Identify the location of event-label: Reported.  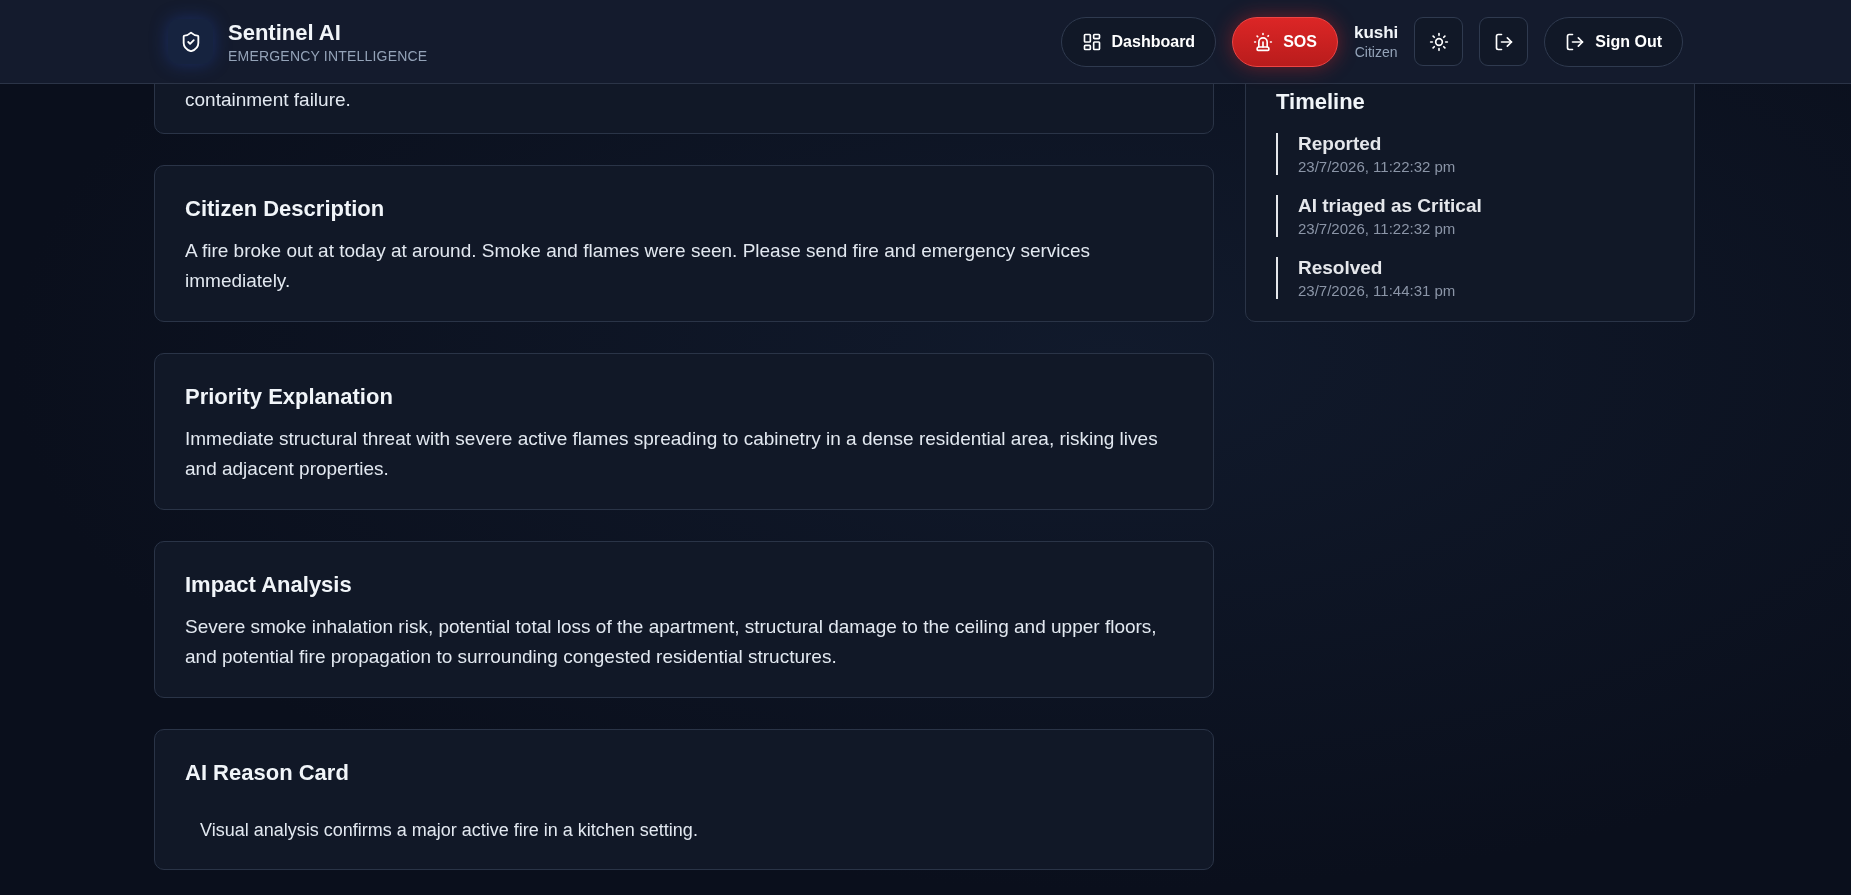
(1340, 144).